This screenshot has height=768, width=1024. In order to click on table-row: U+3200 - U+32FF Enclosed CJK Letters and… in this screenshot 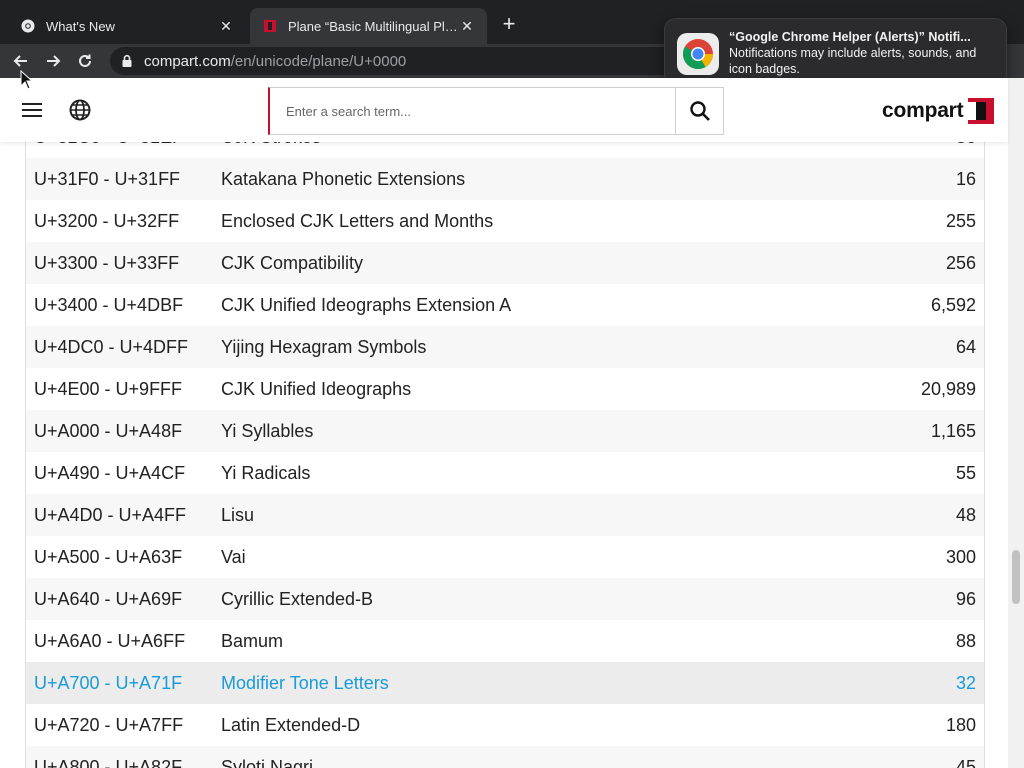, I will do `click(505, 221)`.